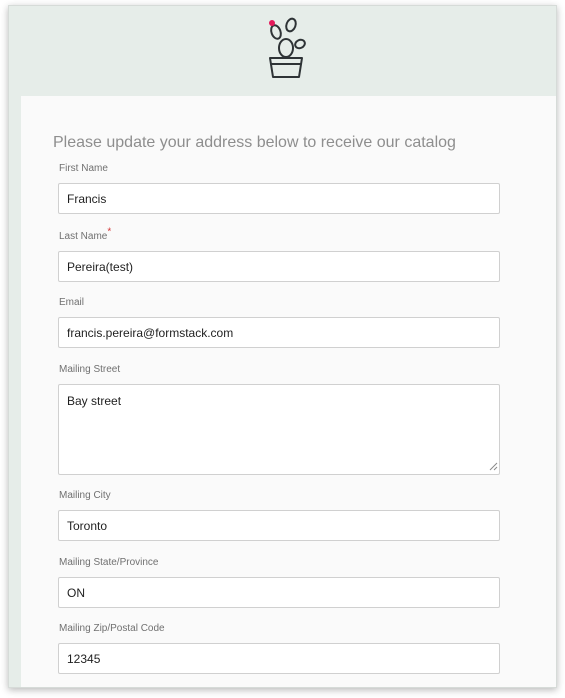 The image size is (565, 698). Describe the element at coordinates (112, 628) in the screenshot. I see `mailing-zip-label: Mailing Zip/Postal Code` at that location.